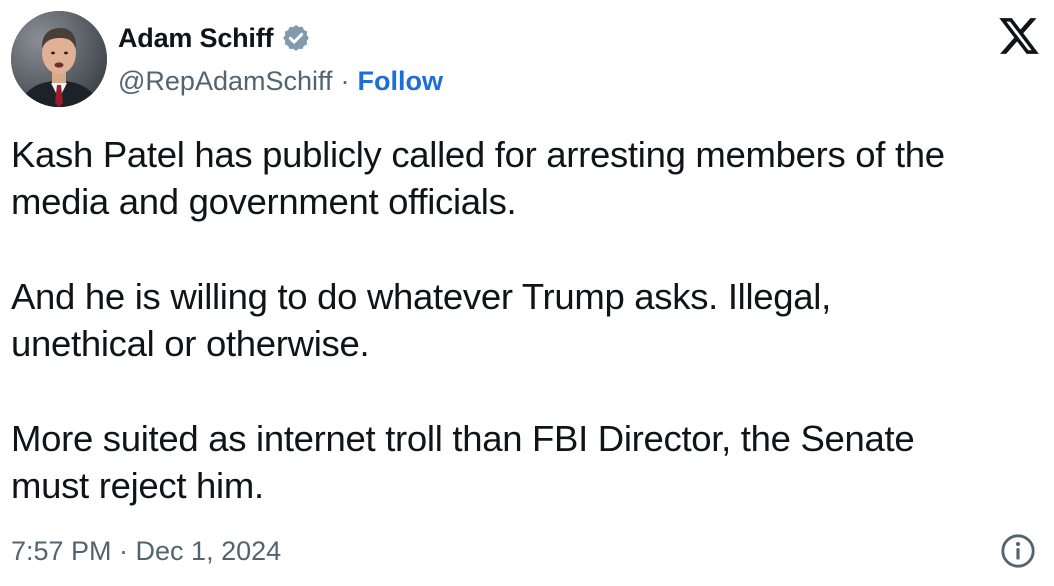 This screenshot has width=1054, height=586. What do you see at coordinates (400, 81) in the screenshot?
I see `follow-button: Follow` at bounding box center [400, 81].